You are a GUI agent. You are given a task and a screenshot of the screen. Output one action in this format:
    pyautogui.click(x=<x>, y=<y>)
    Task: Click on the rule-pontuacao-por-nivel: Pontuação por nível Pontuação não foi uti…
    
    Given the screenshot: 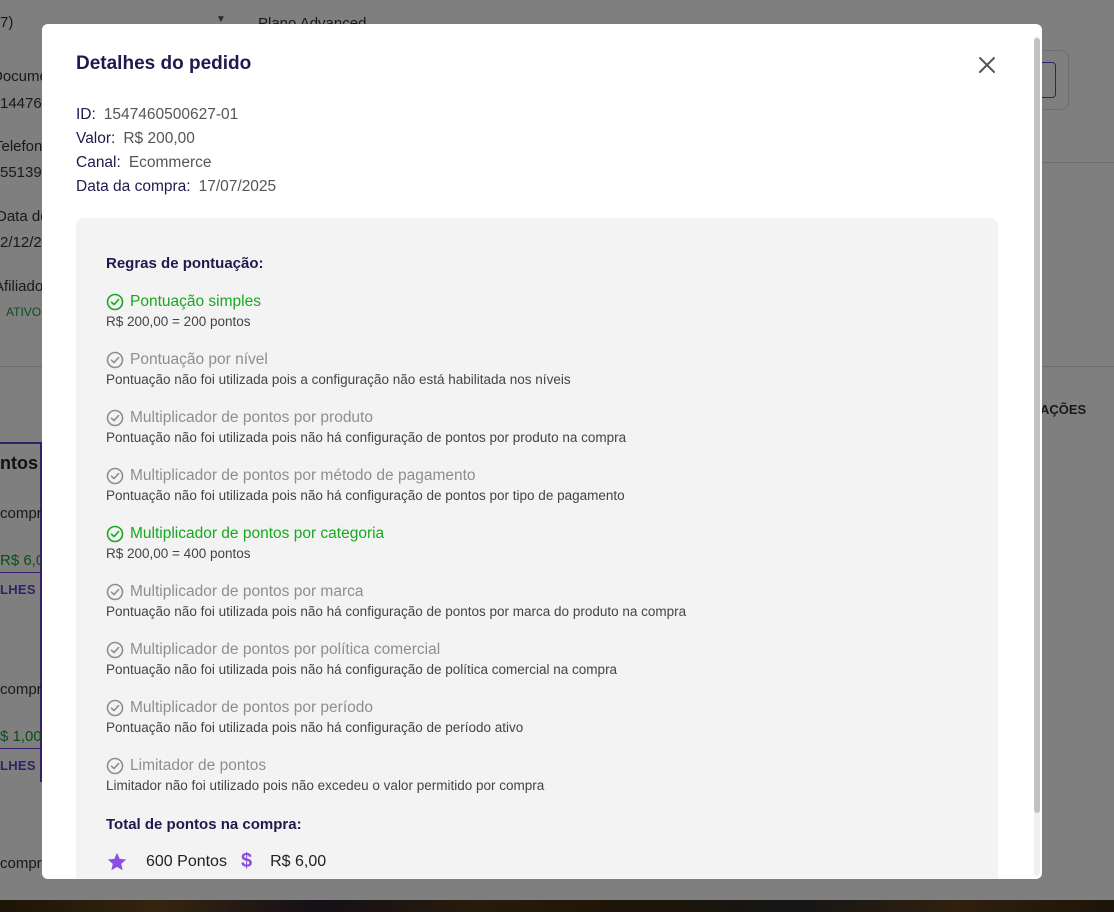 What is the action you would take?
    pyautogui.click(x=536, y=368)
    